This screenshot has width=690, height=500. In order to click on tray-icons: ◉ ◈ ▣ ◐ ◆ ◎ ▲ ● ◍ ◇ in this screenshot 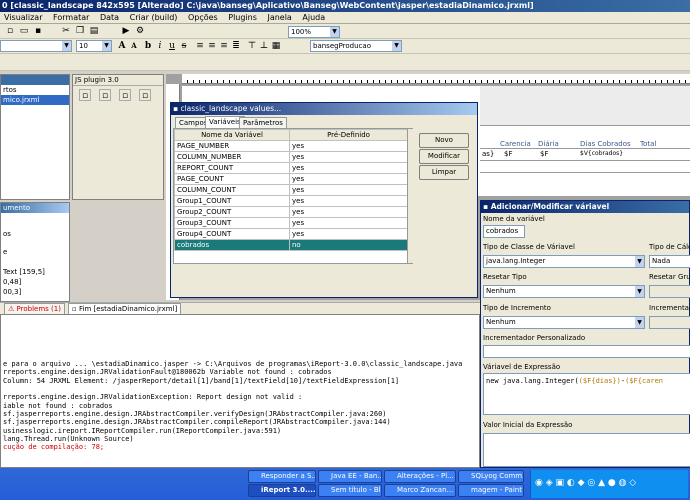, I will do `click(585, 483)`.